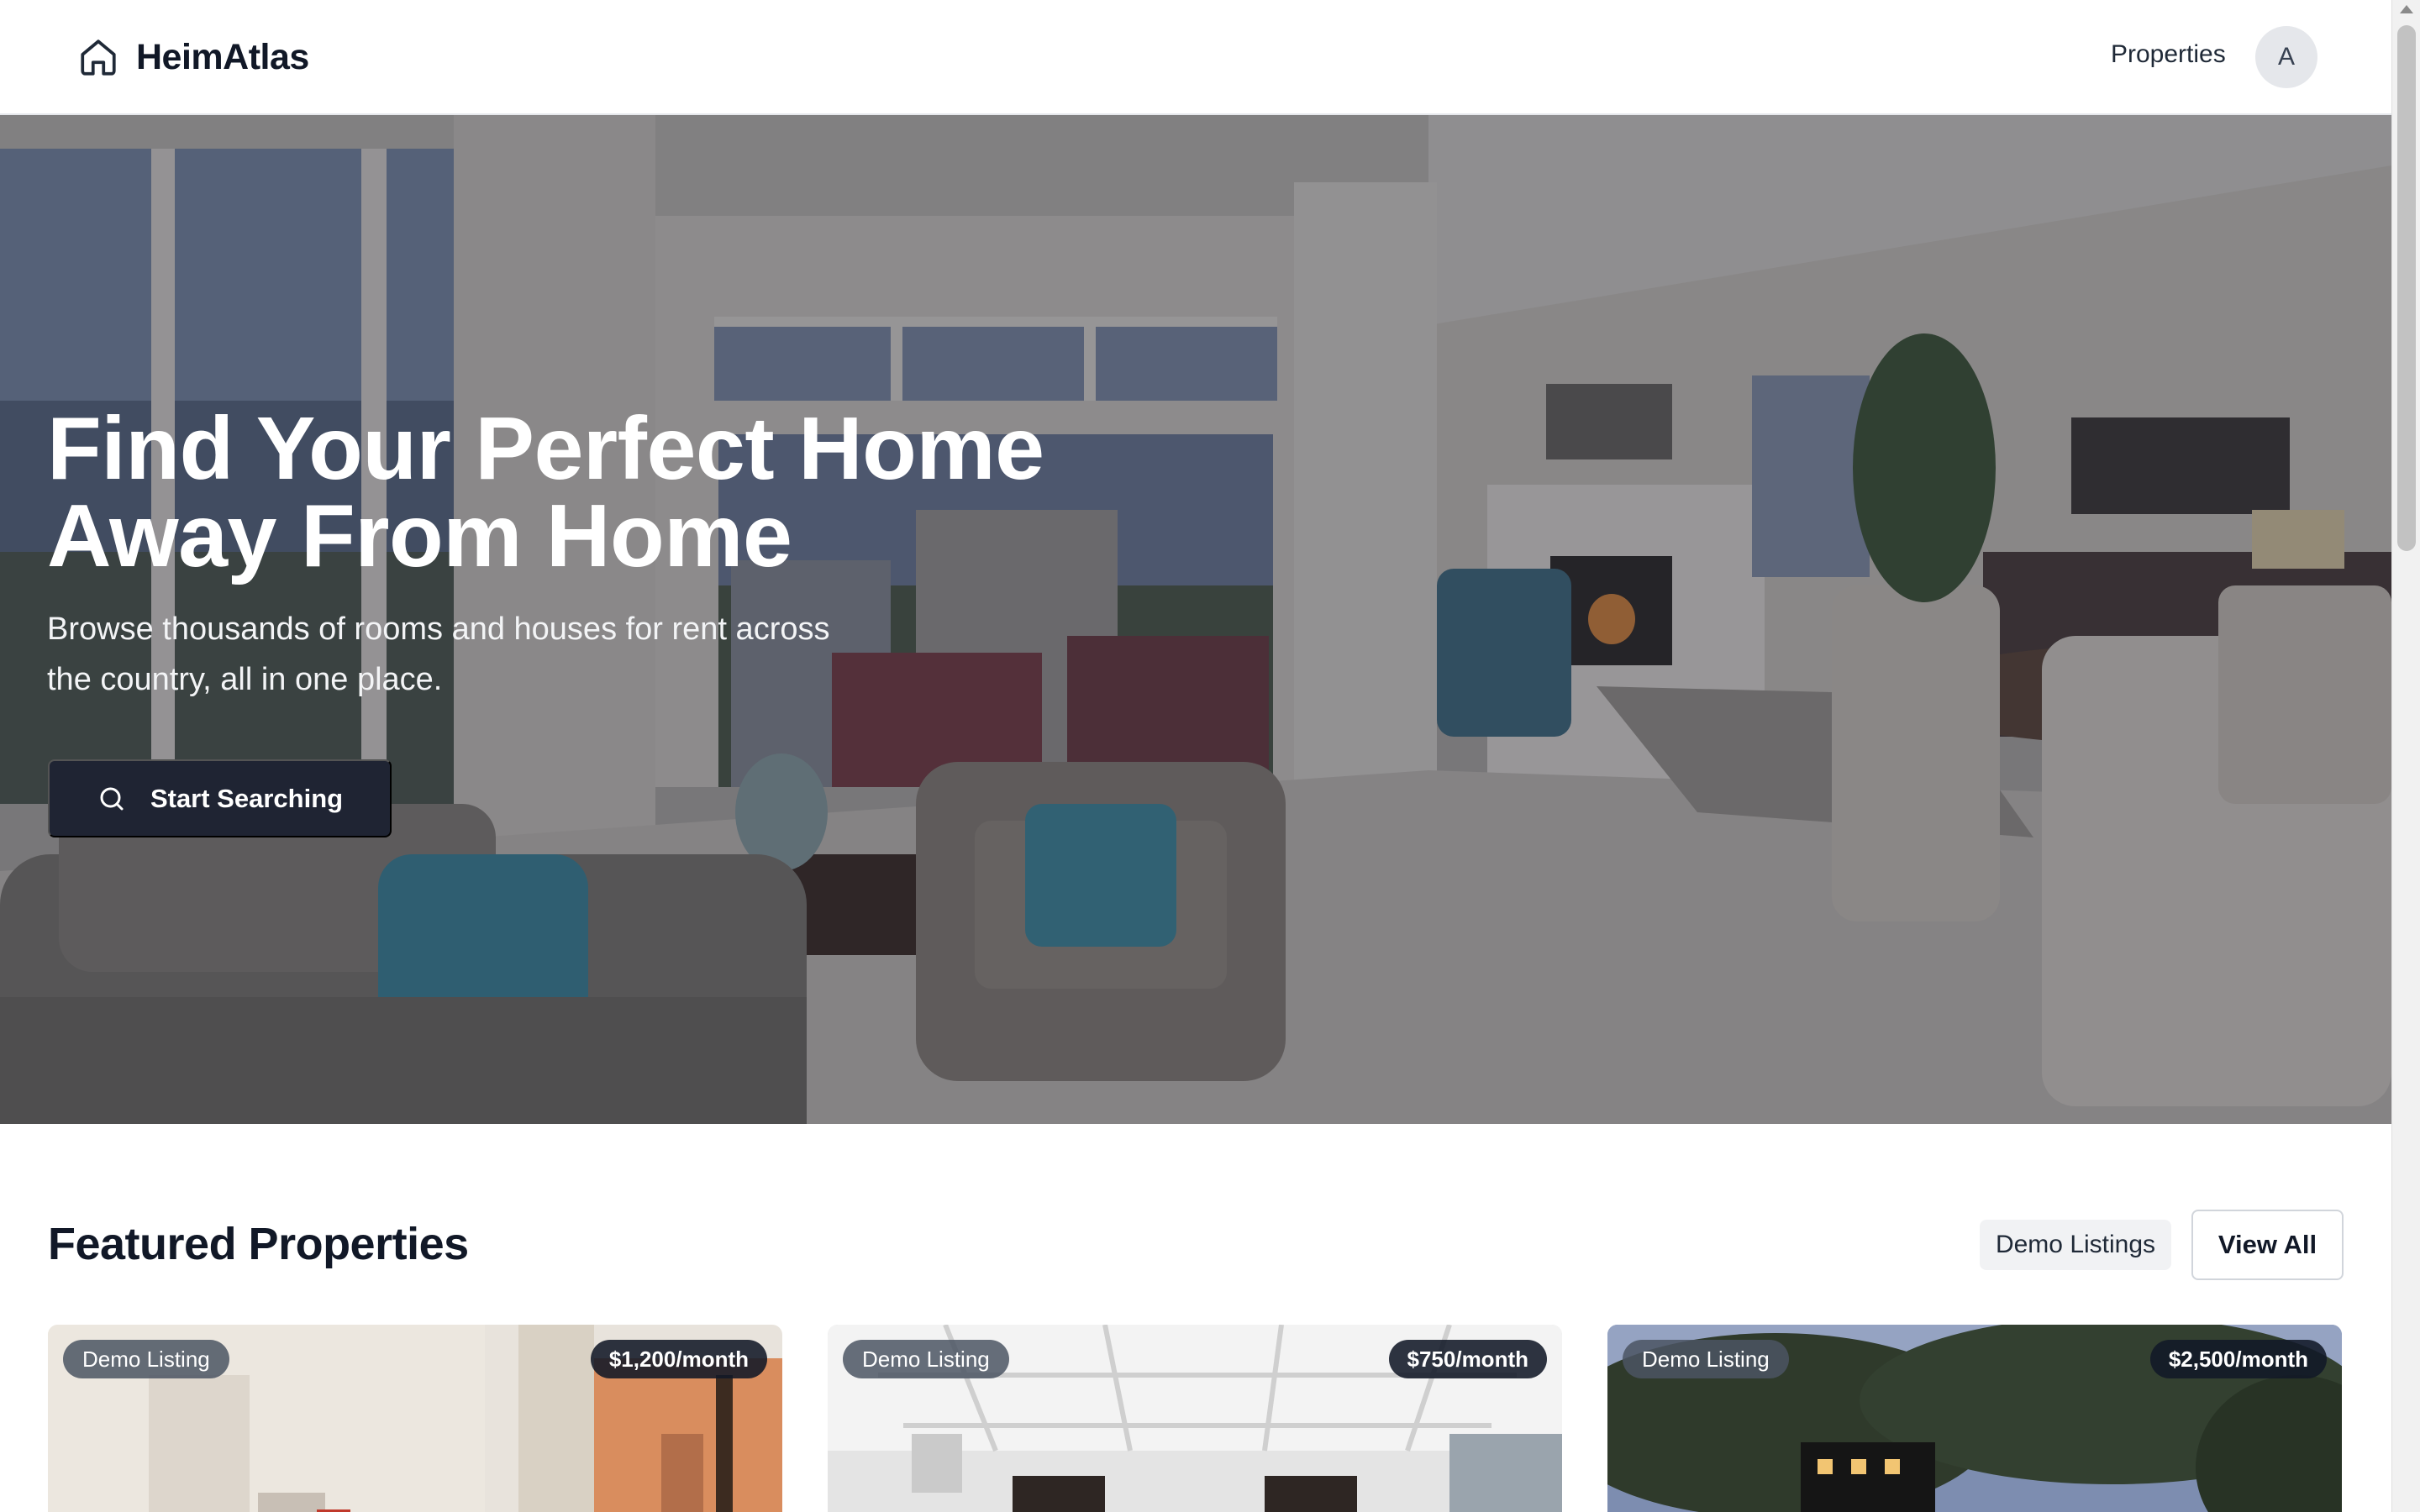  Describe the element at coordinates (2238, 1359) in the screenshot. I see `price-badge: $2,500/month` at that location.